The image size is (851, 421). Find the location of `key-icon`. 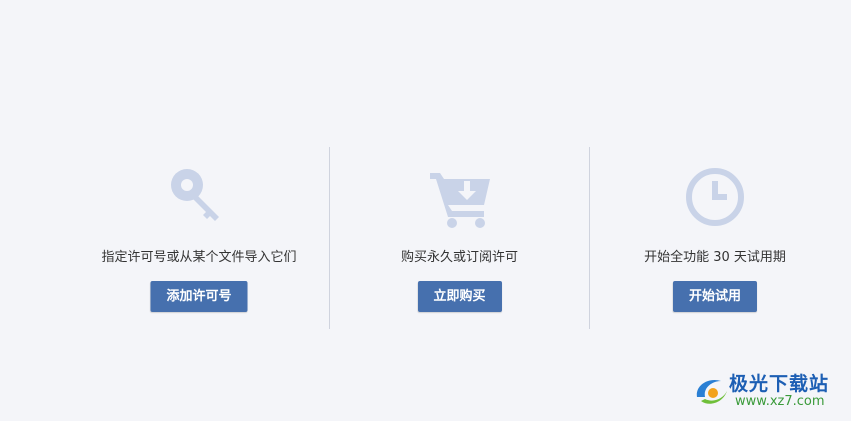

key-icon is located at coordinates (199, 197).